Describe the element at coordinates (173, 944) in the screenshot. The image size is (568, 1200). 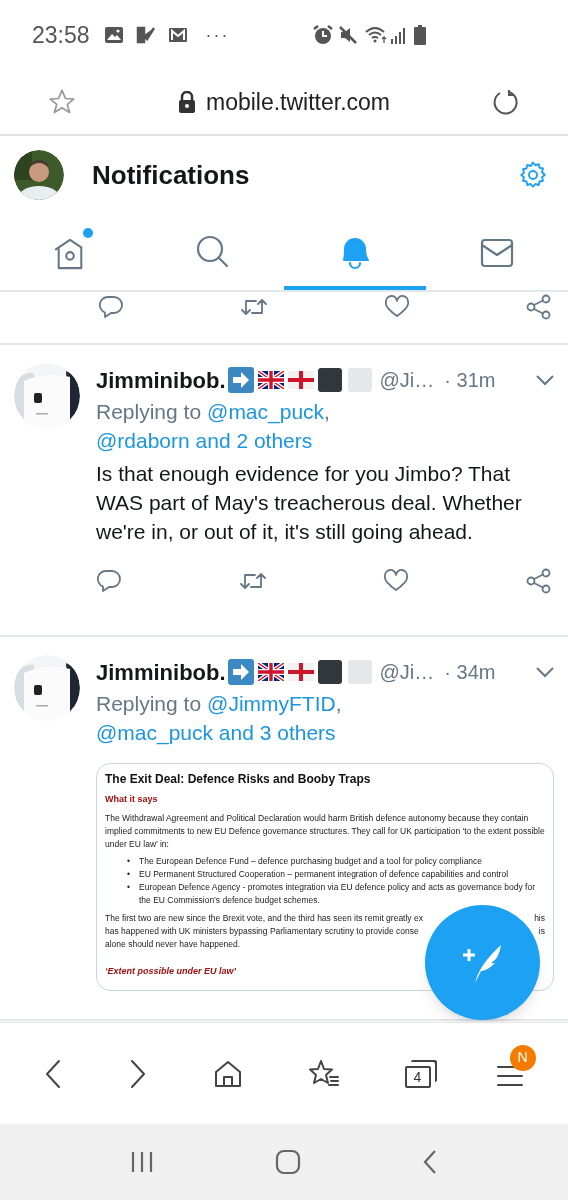
I see `document-text: alone should never have happened.` at that location.